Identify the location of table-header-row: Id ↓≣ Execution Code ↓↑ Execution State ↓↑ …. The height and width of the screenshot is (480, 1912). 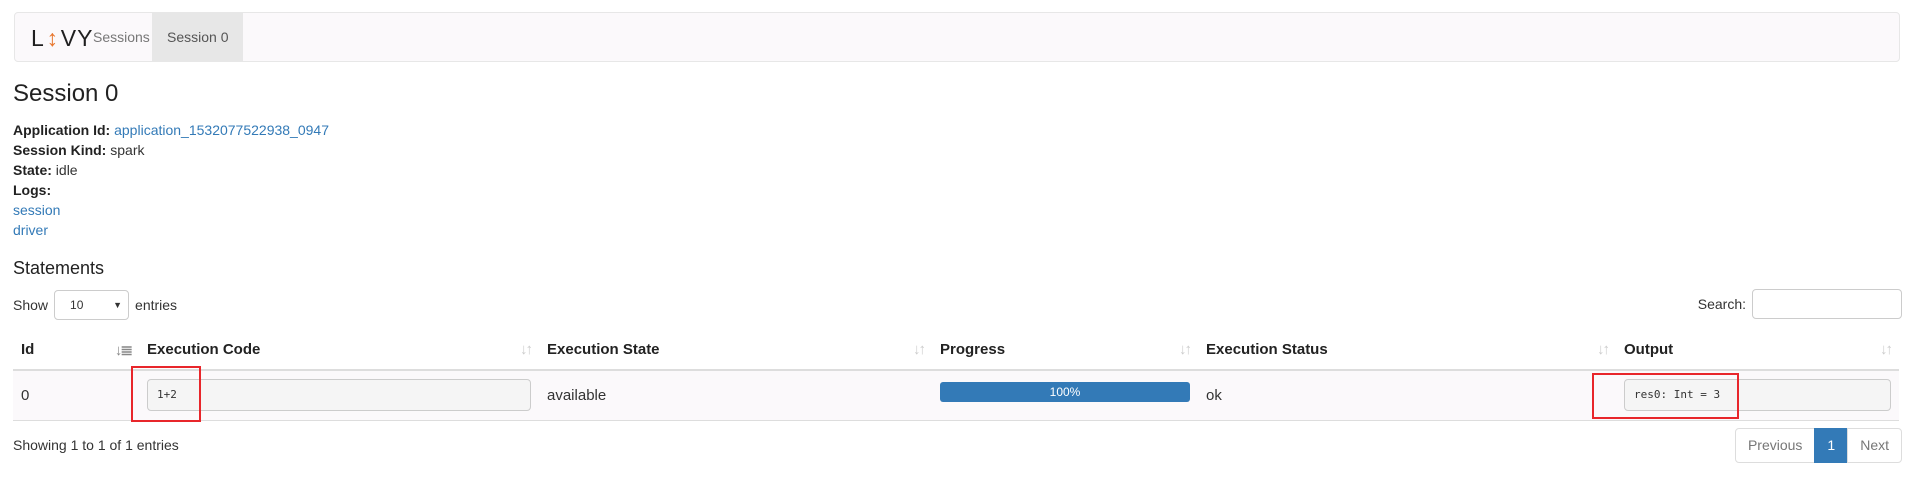
(956, 350).